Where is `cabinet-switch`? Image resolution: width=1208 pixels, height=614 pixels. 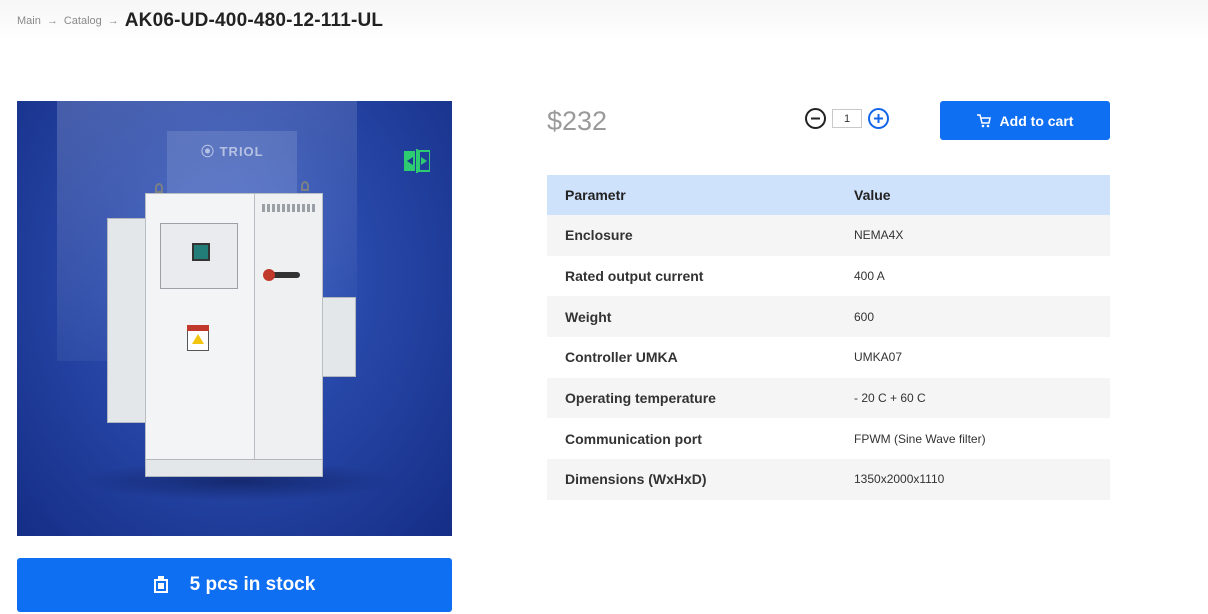
cabinet-switch is located at coordinates (269, 275).